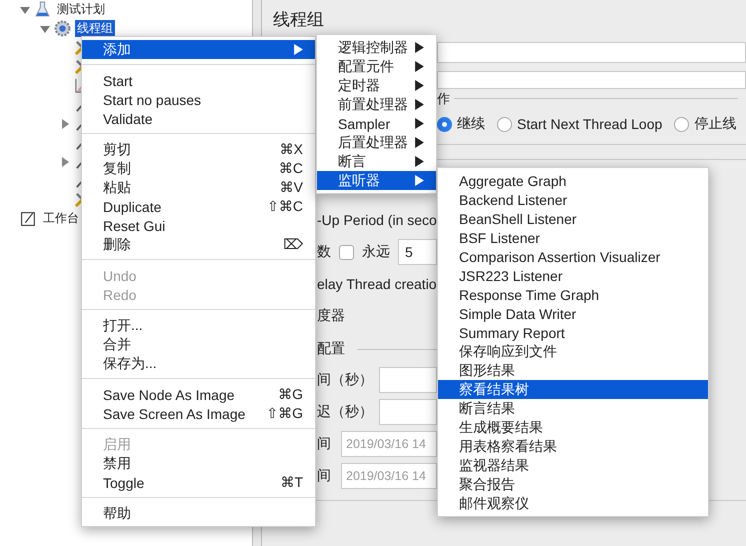 The height and width of the screenshot is (546, 746). I want to click on menu-item: 用表格察看结果, so click(573, 446).